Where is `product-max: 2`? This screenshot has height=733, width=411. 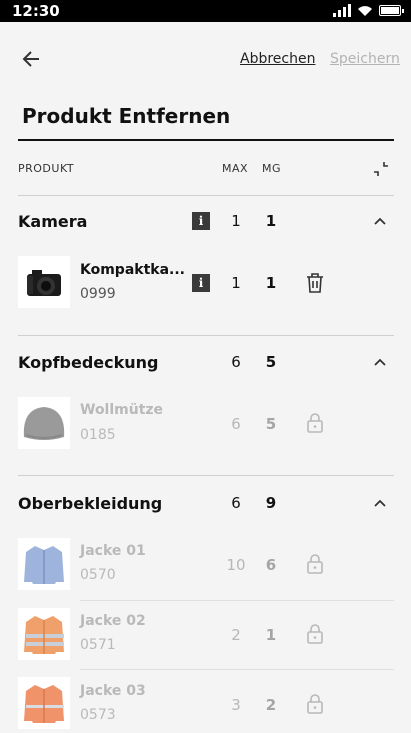
product-max: 2 is located at coordinates (236, 635).